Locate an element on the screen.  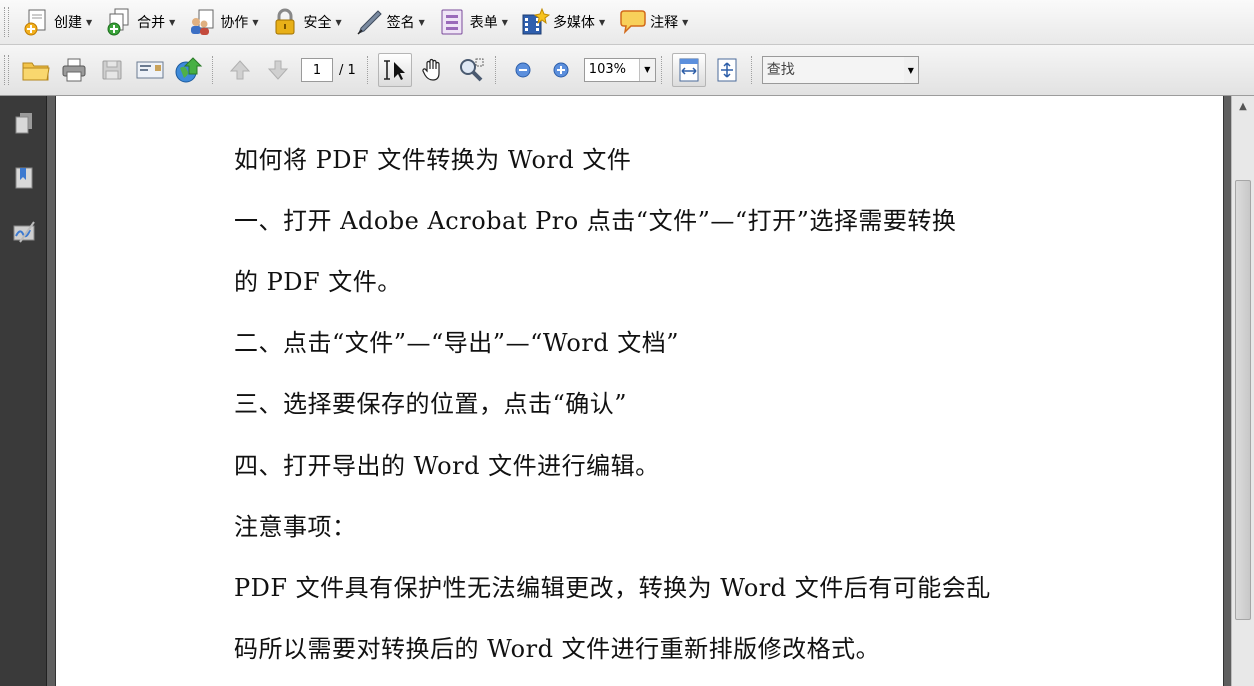
create-menu-button: 创建 ▼ is located at coordinates (56, 22).